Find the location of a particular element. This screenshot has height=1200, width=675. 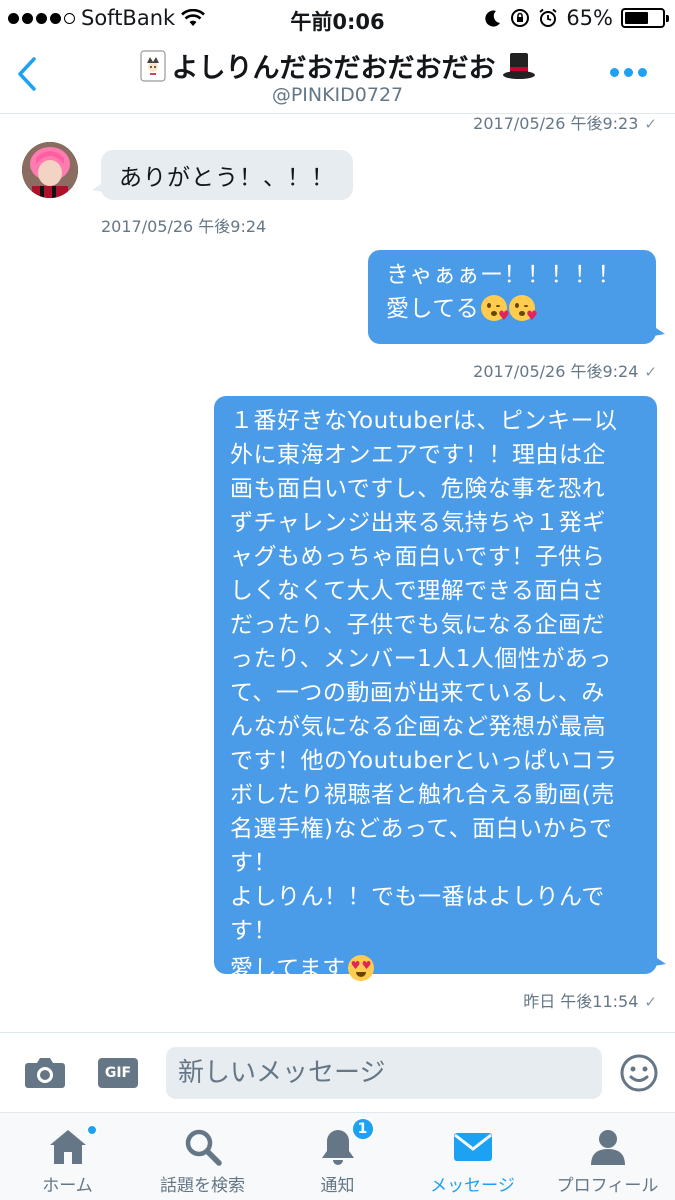

envelope-icon is located at coordinates (473, 1147).